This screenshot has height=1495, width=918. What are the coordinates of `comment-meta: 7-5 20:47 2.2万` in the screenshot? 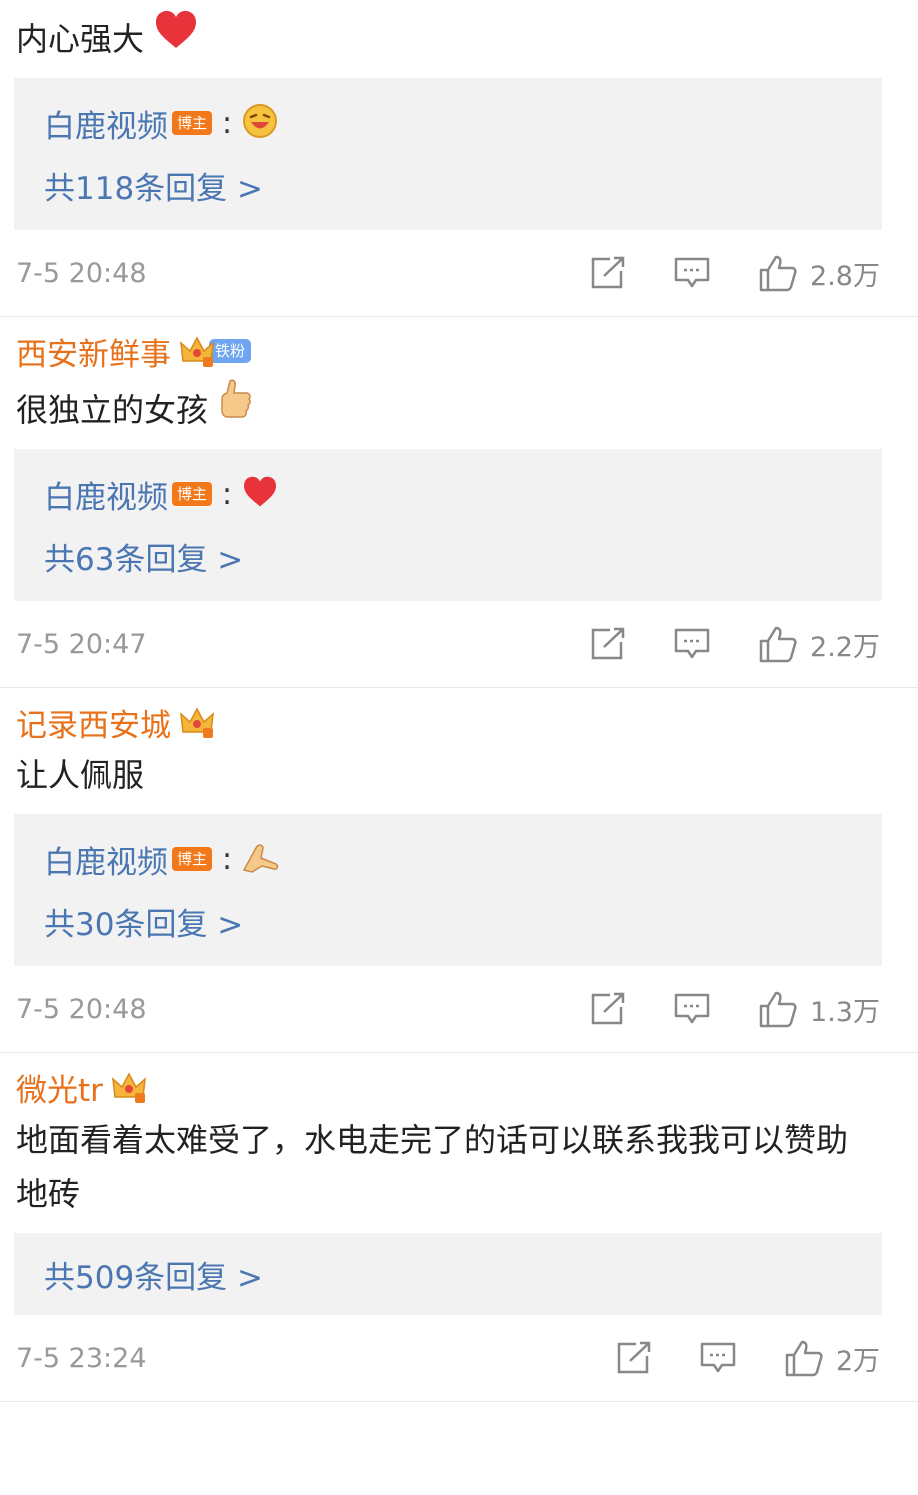 It's located at (459, 644).